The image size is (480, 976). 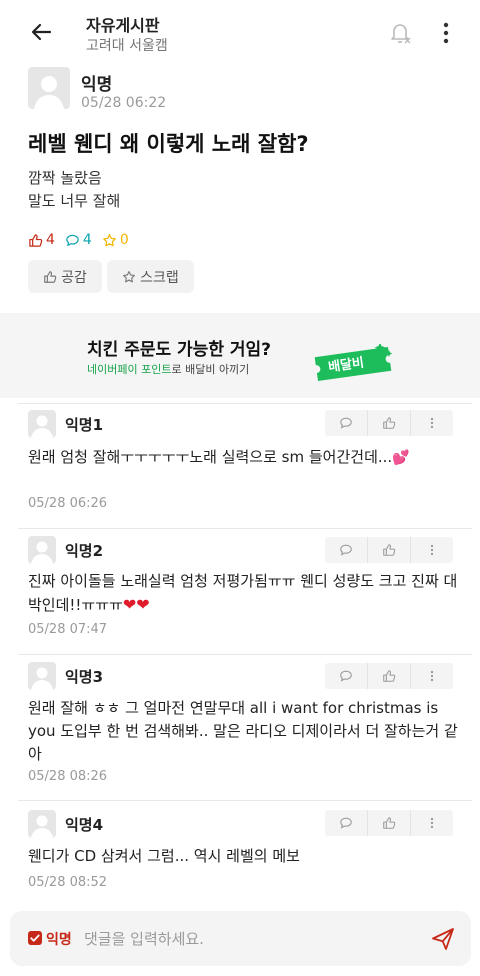 What do you see at coordinates (129, 369) in the screenshot?
I see `ad-banner-highlight: 네이버페이 포인트` at bounding box center [129, 369].